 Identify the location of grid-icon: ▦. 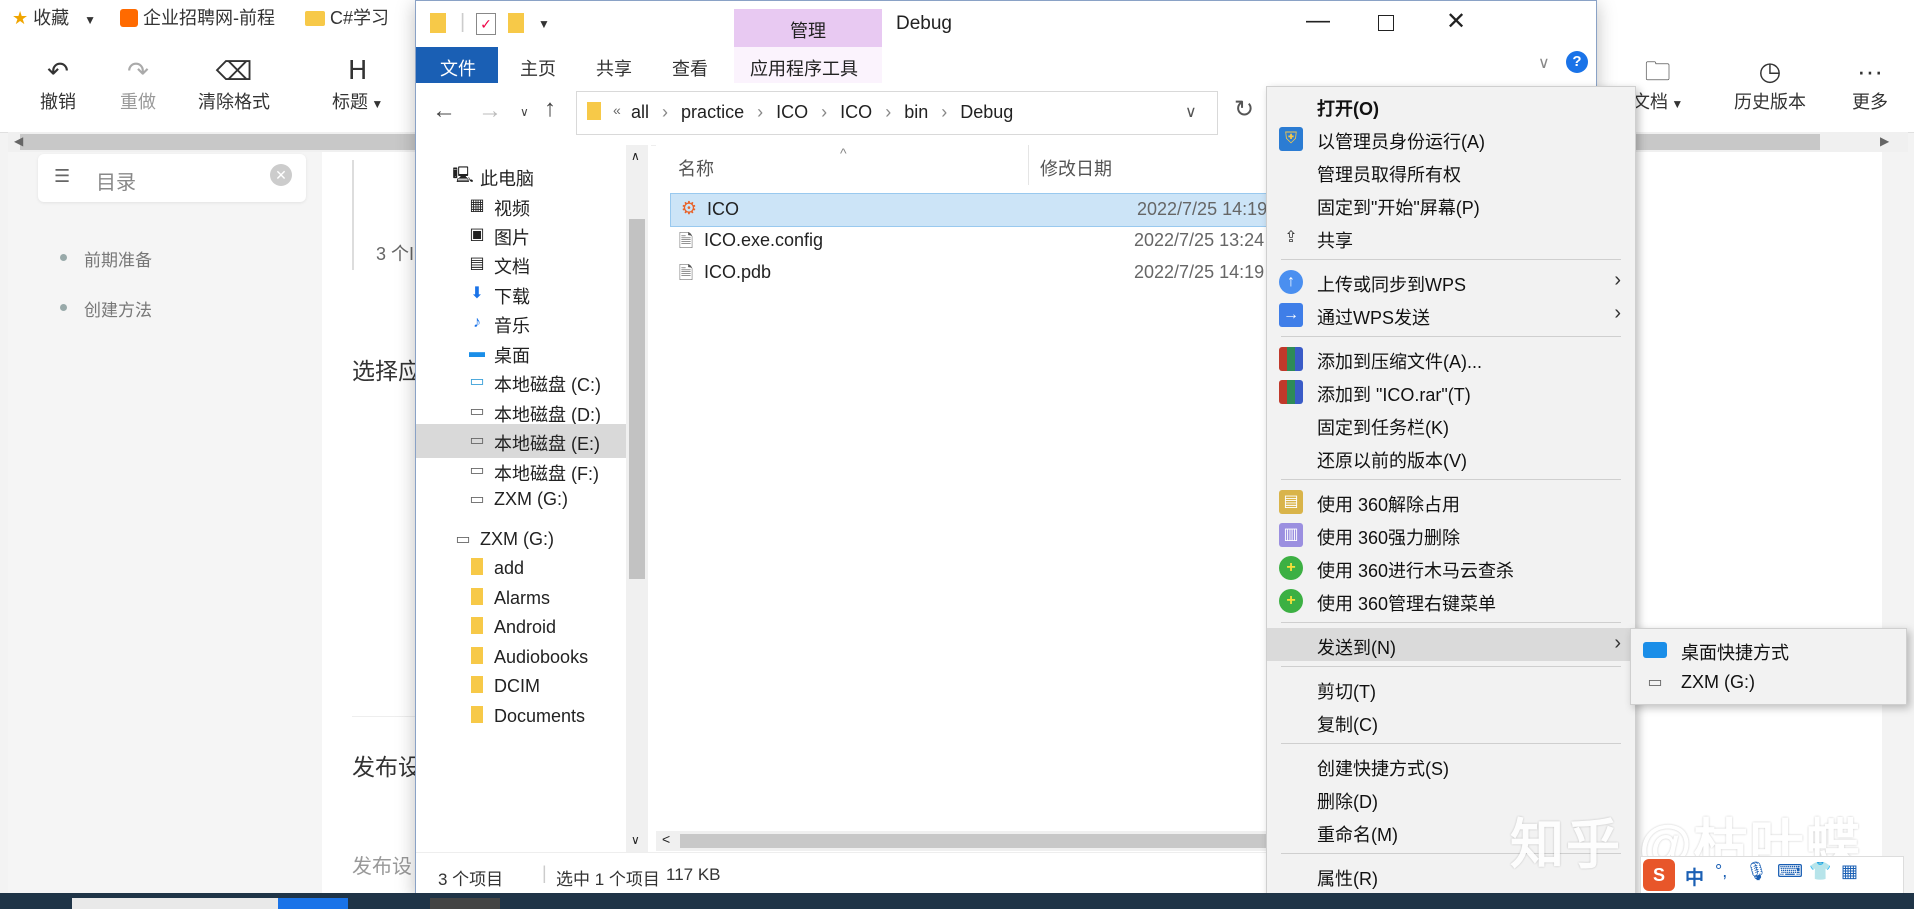
(1849, 871).